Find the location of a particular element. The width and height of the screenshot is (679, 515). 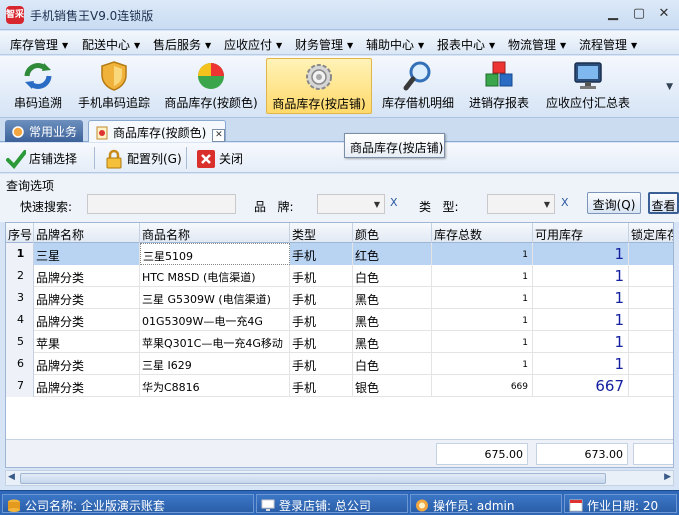

status-date: 作业日期: 20 is located at coordinates (620, 503).